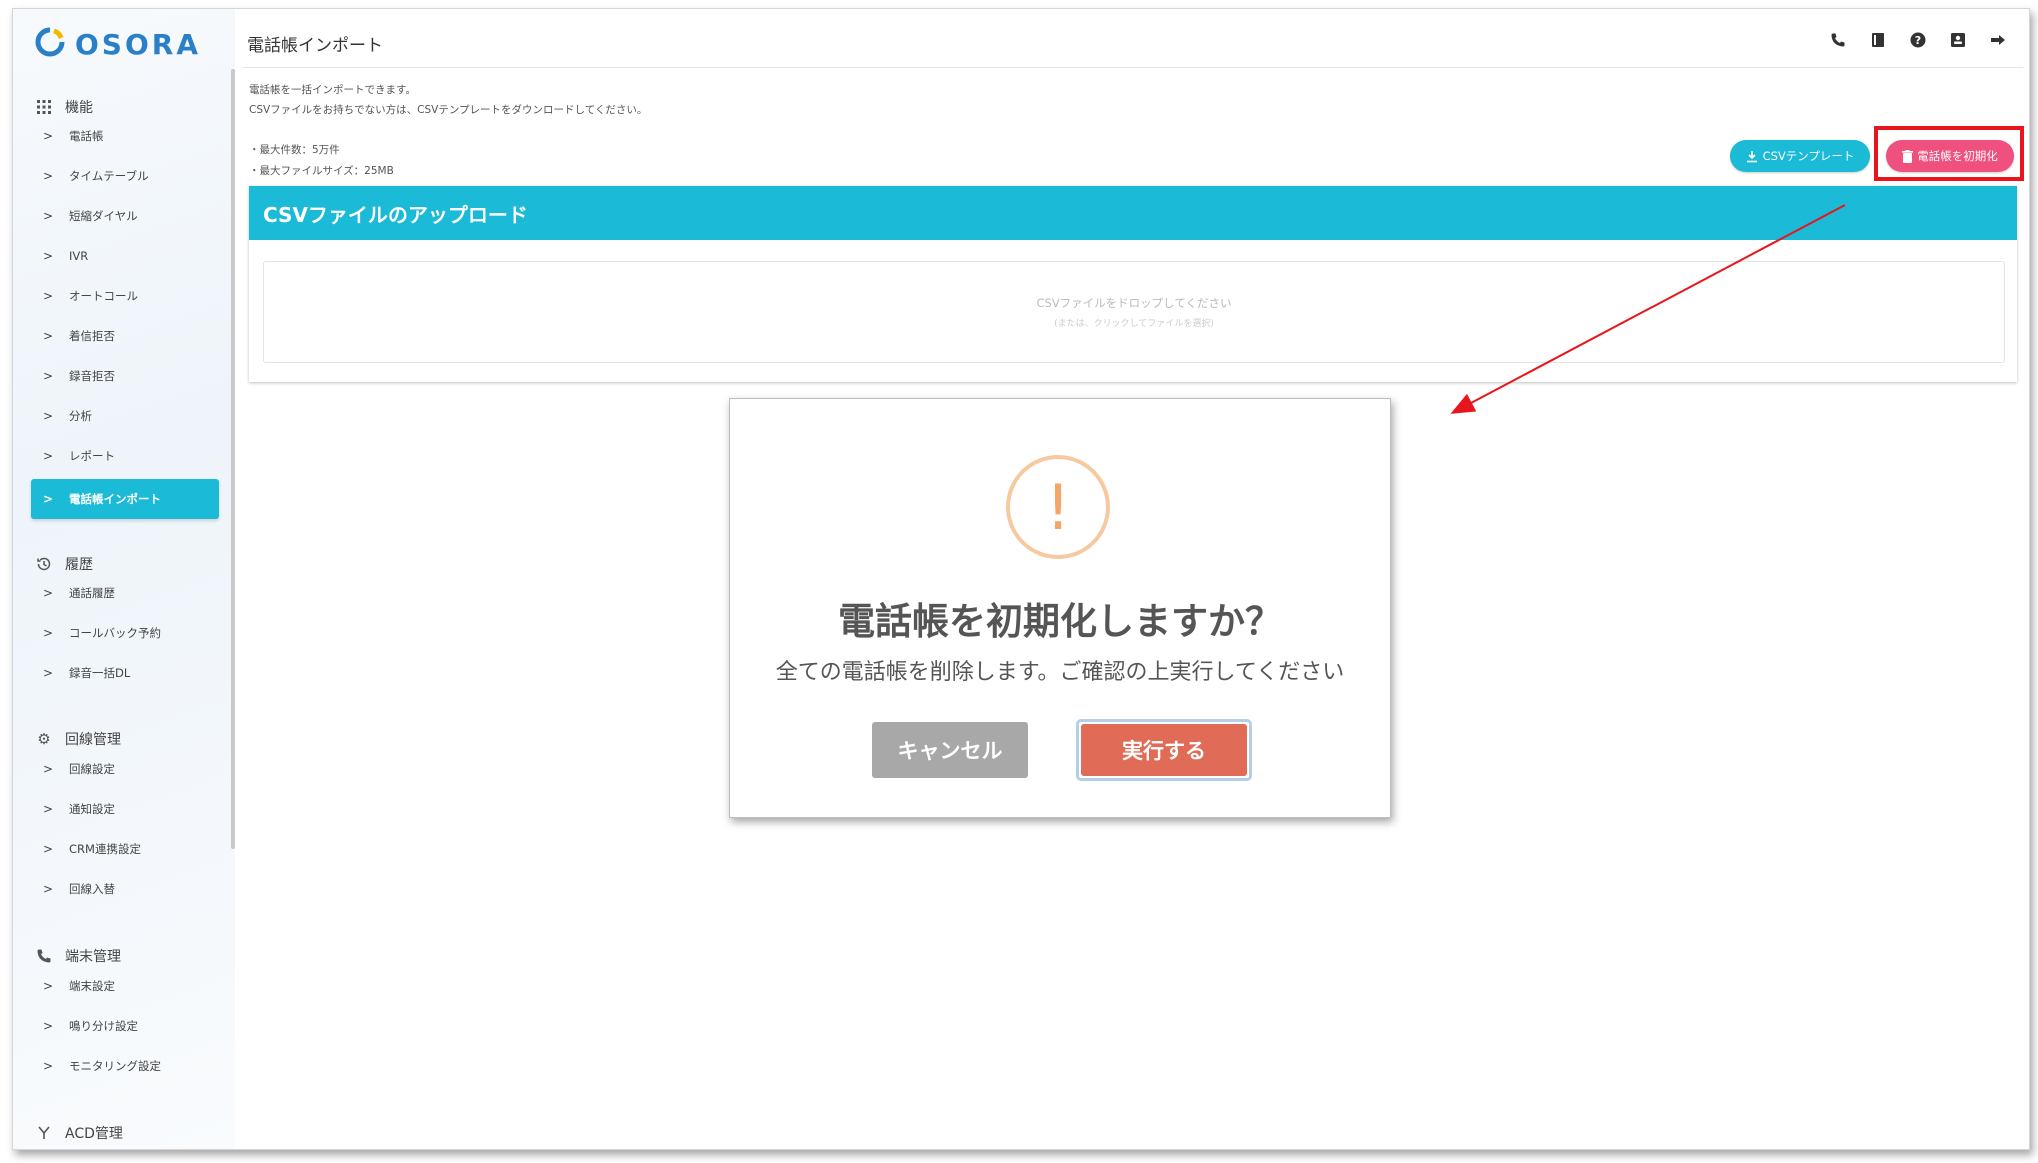  What do you see at coordinates (233, 459) in the screenshot?
I see `sidebar-scrollbar` at bounding box center [233, 459].